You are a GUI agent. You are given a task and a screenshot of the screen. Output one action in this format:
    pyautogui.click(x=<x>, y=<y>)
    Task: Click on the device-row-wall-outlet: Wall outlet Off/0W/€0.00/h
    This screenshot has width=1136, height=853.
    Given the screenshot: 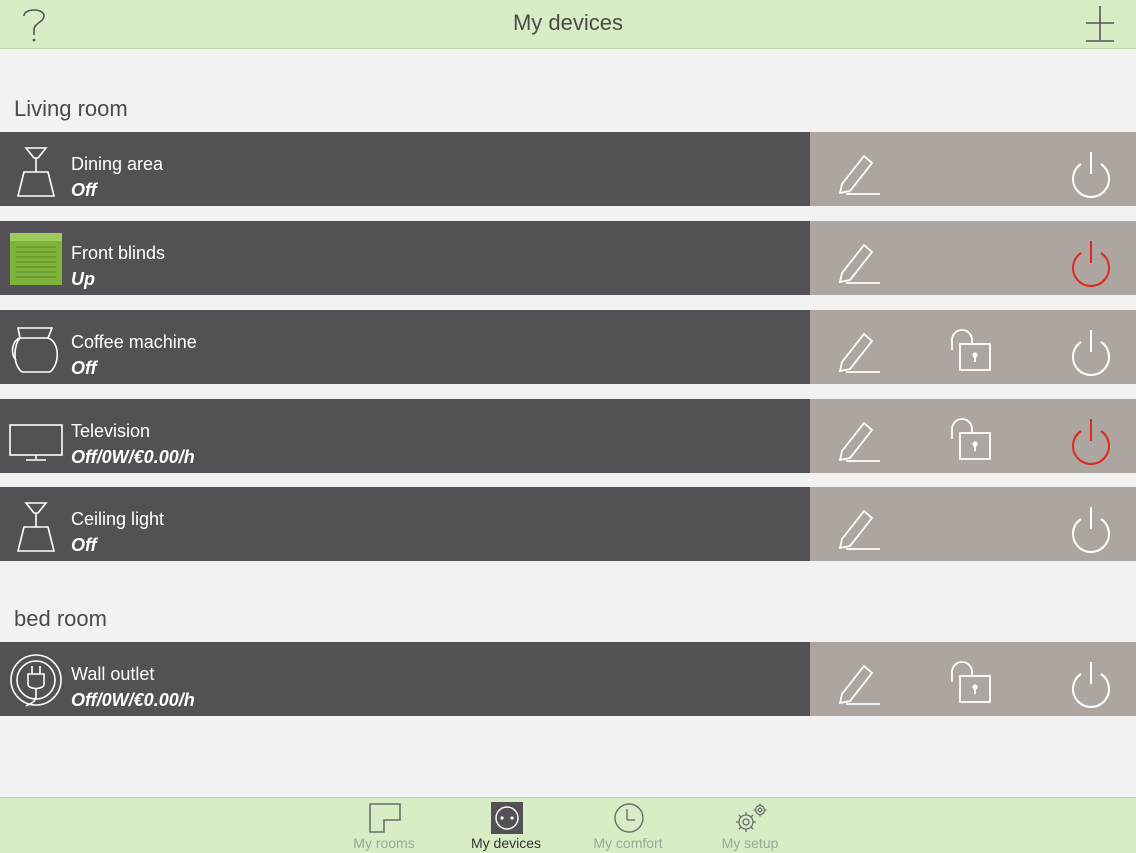 What is the action you would take?
    pyautogui.click(x=568, y=679)
    